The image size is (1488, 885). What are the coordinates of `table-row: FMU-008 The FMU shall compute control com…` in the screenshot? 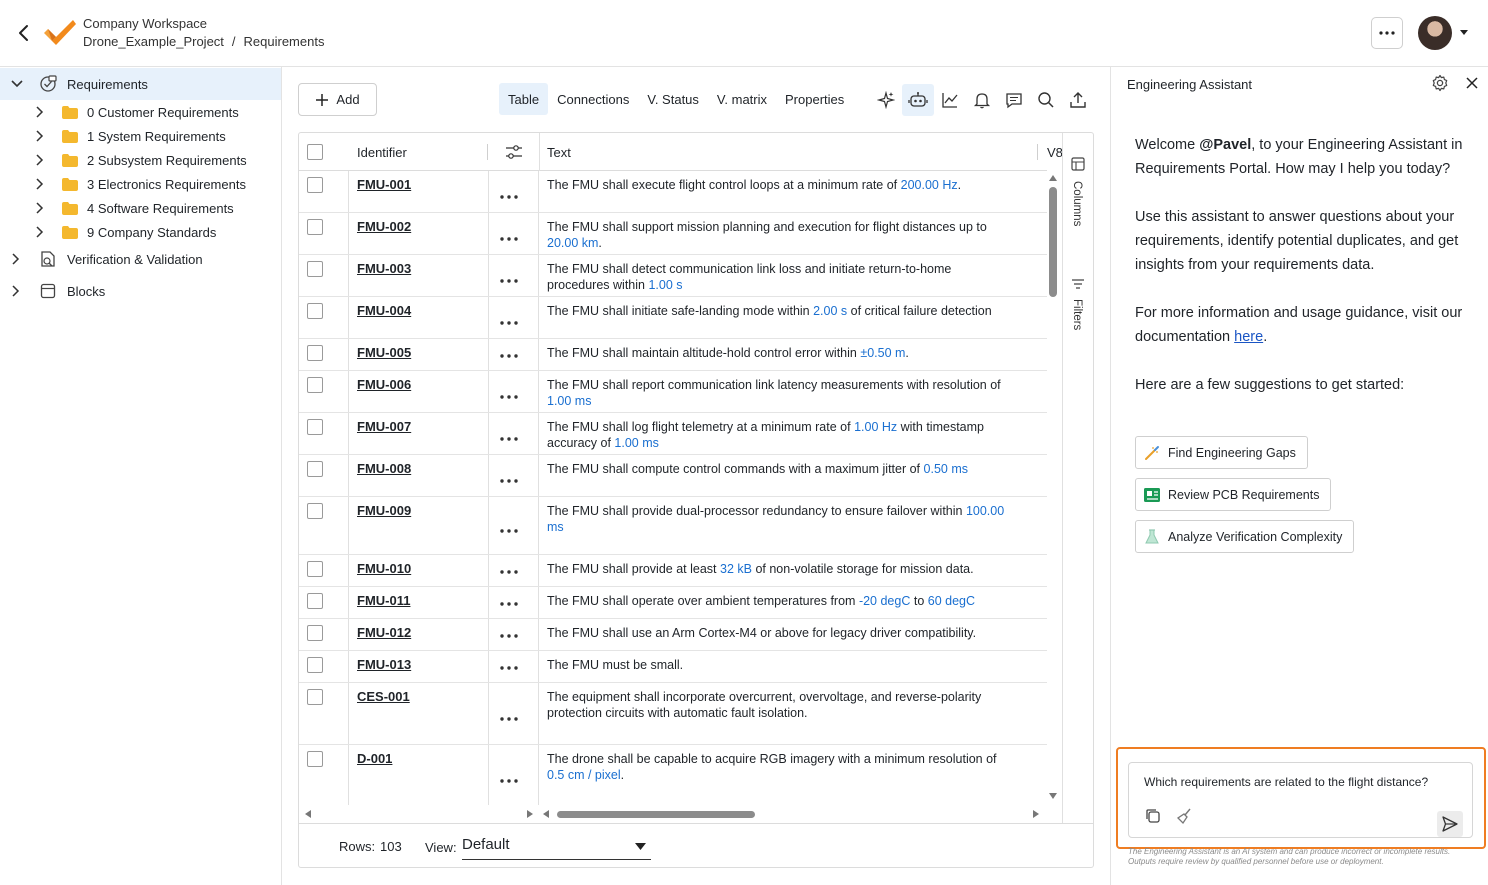 It's located at (673, 476).